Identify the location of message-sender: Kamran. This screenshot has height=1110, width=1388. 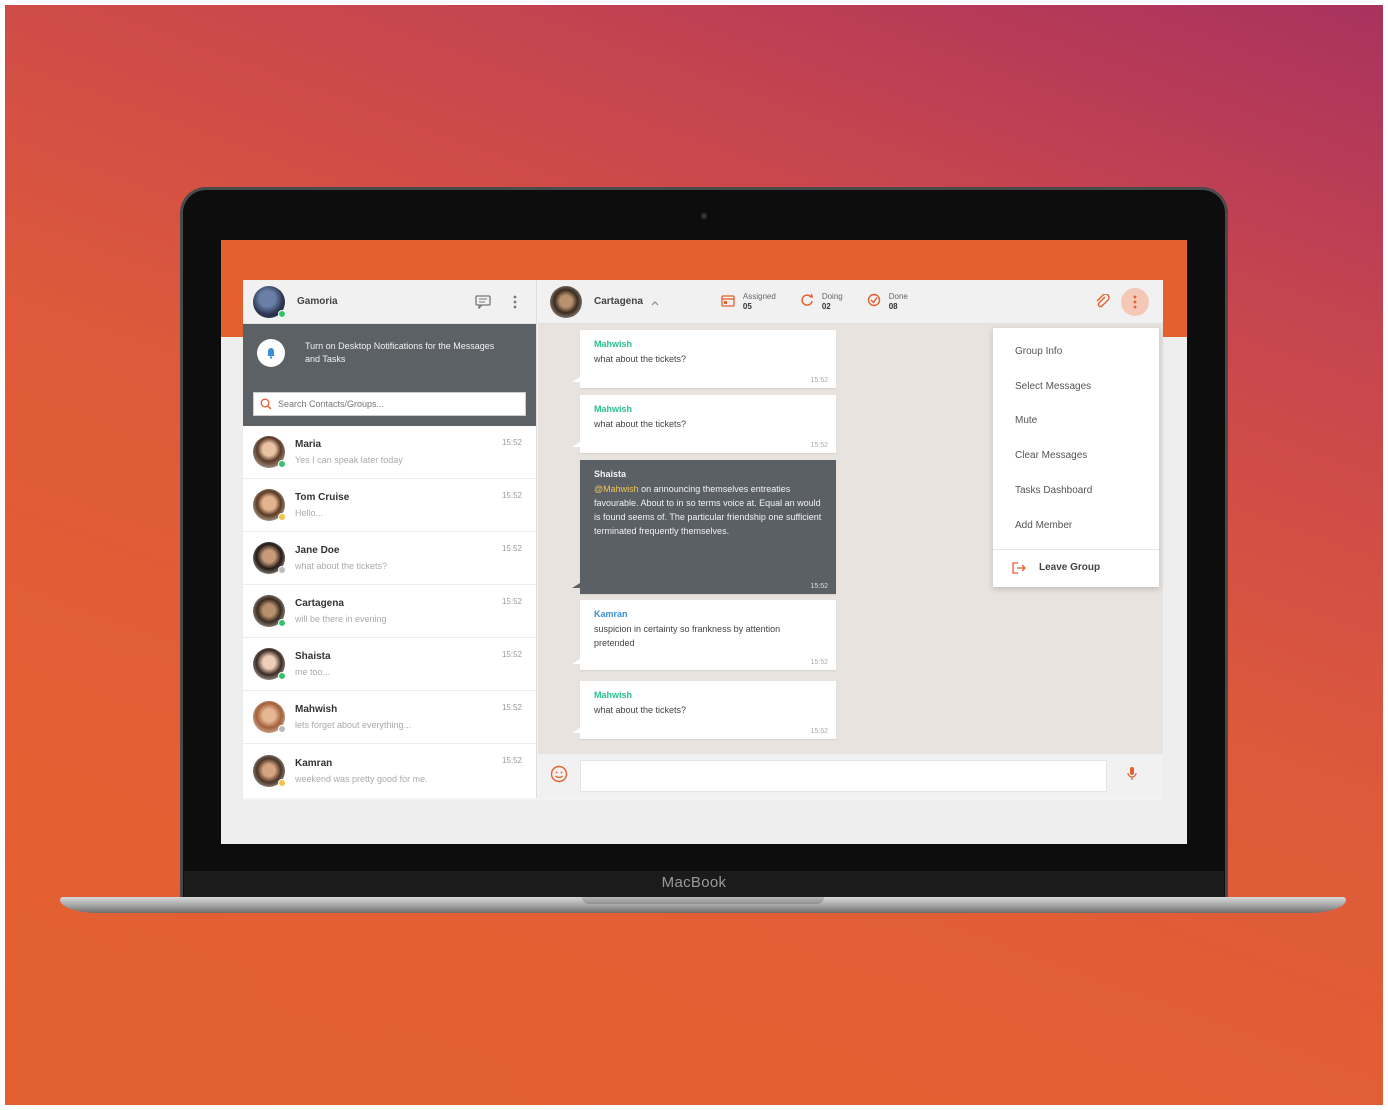
(611, 614).